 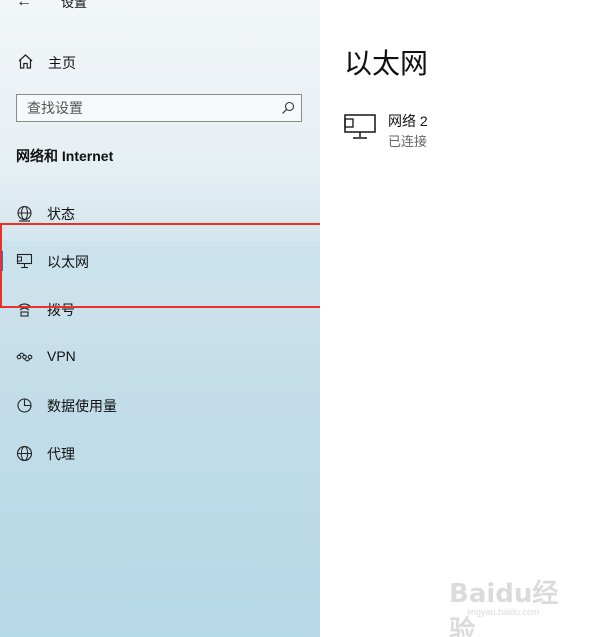 I want to click on sidebar-item-status: 状态, so click(x=160, y=213).